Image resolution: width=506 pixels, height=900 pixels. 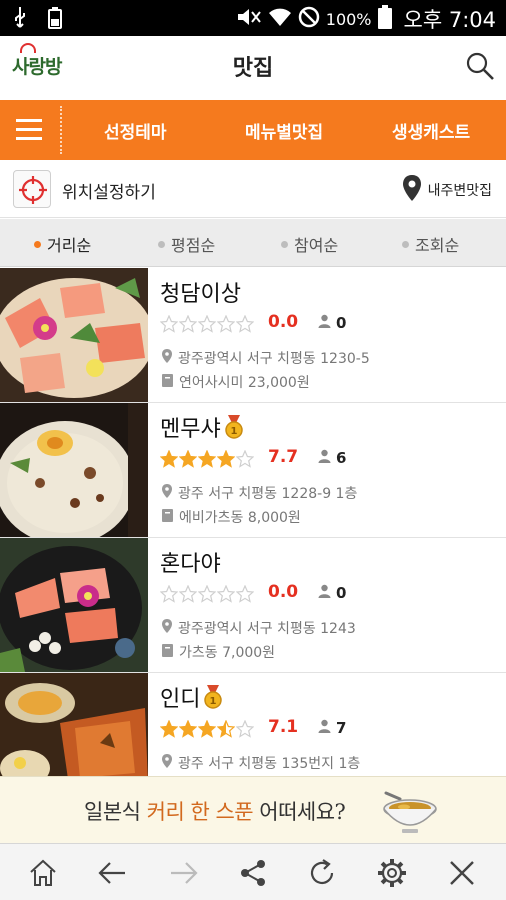 I want to click on ad-banner: 일본식 커리 한 스푼 어떠세요?, so click(x=253, y=809).